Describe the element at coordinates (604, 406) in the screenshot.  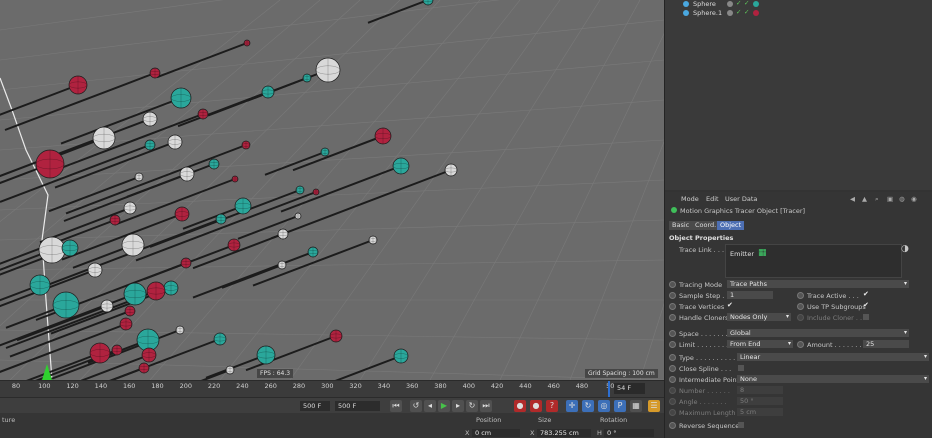
I see `scale-key-icon: ◎` at that location.